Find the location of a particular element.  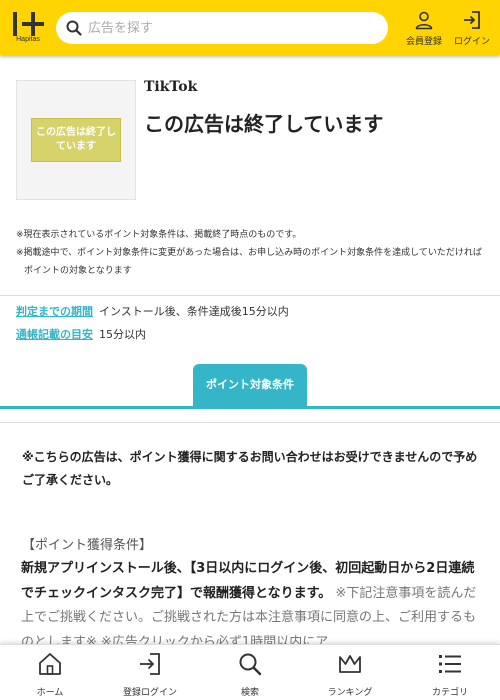

tab-point-conditions: ポイント対象条件 is located at coordinates (250, 385).